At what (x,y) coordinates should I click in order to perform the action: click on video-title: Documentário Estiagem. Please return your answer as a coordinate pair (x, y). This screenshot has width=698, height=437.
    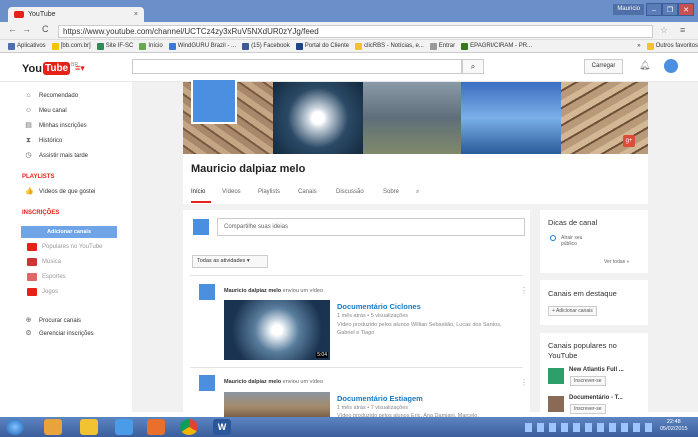
    Looking at the image, I should click on (380, 398).